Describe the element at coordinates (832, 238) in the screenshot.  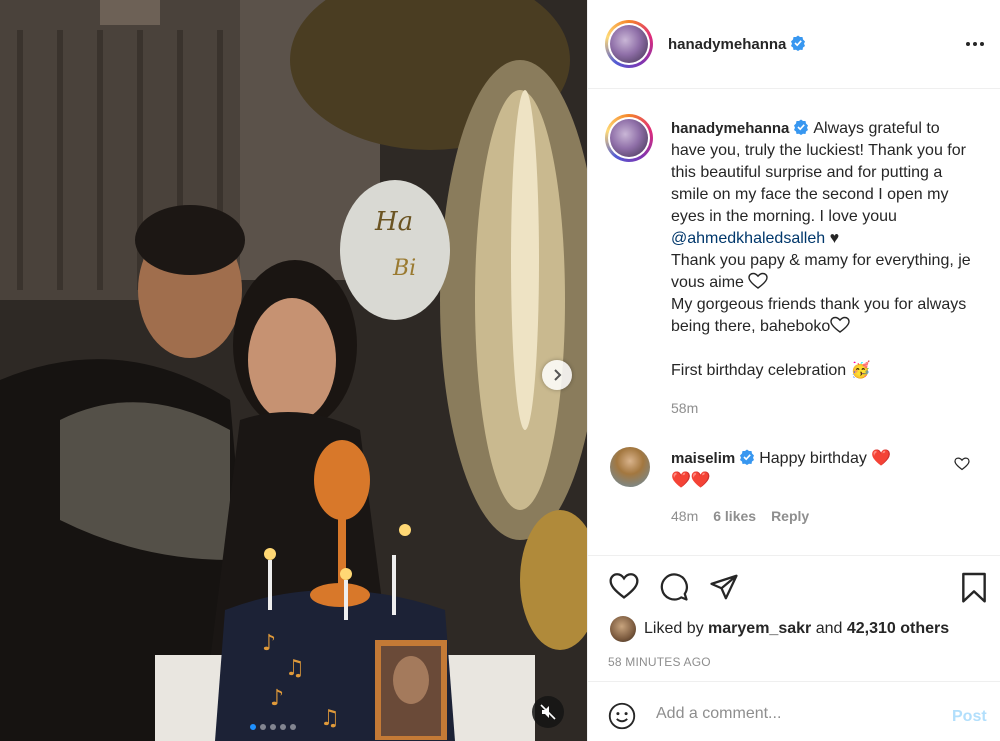
I see `caption-heart: ♥` at that location.